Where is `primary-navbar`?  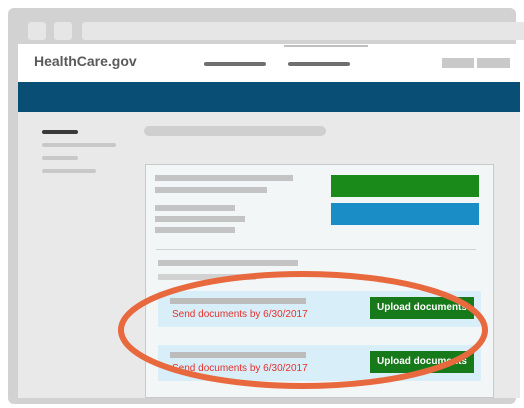 primary-navbar is located at coordinates (269, 97).